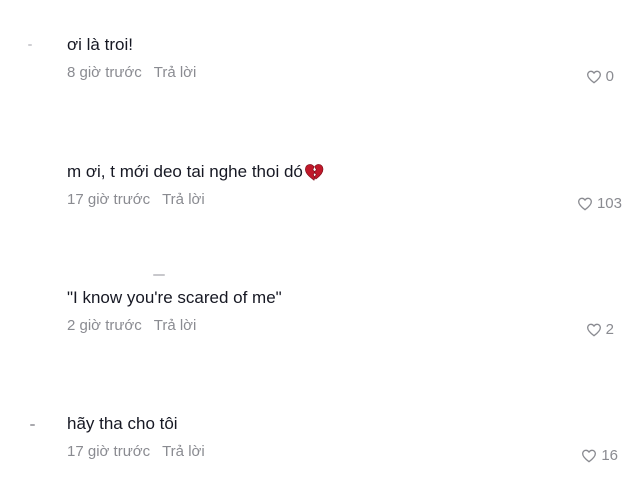 Image resolution: width=642 pixels, height=499 pixels. Describe the element at coordinates (609, 329) in the screenshot. I see `like-count: 2` at that location.